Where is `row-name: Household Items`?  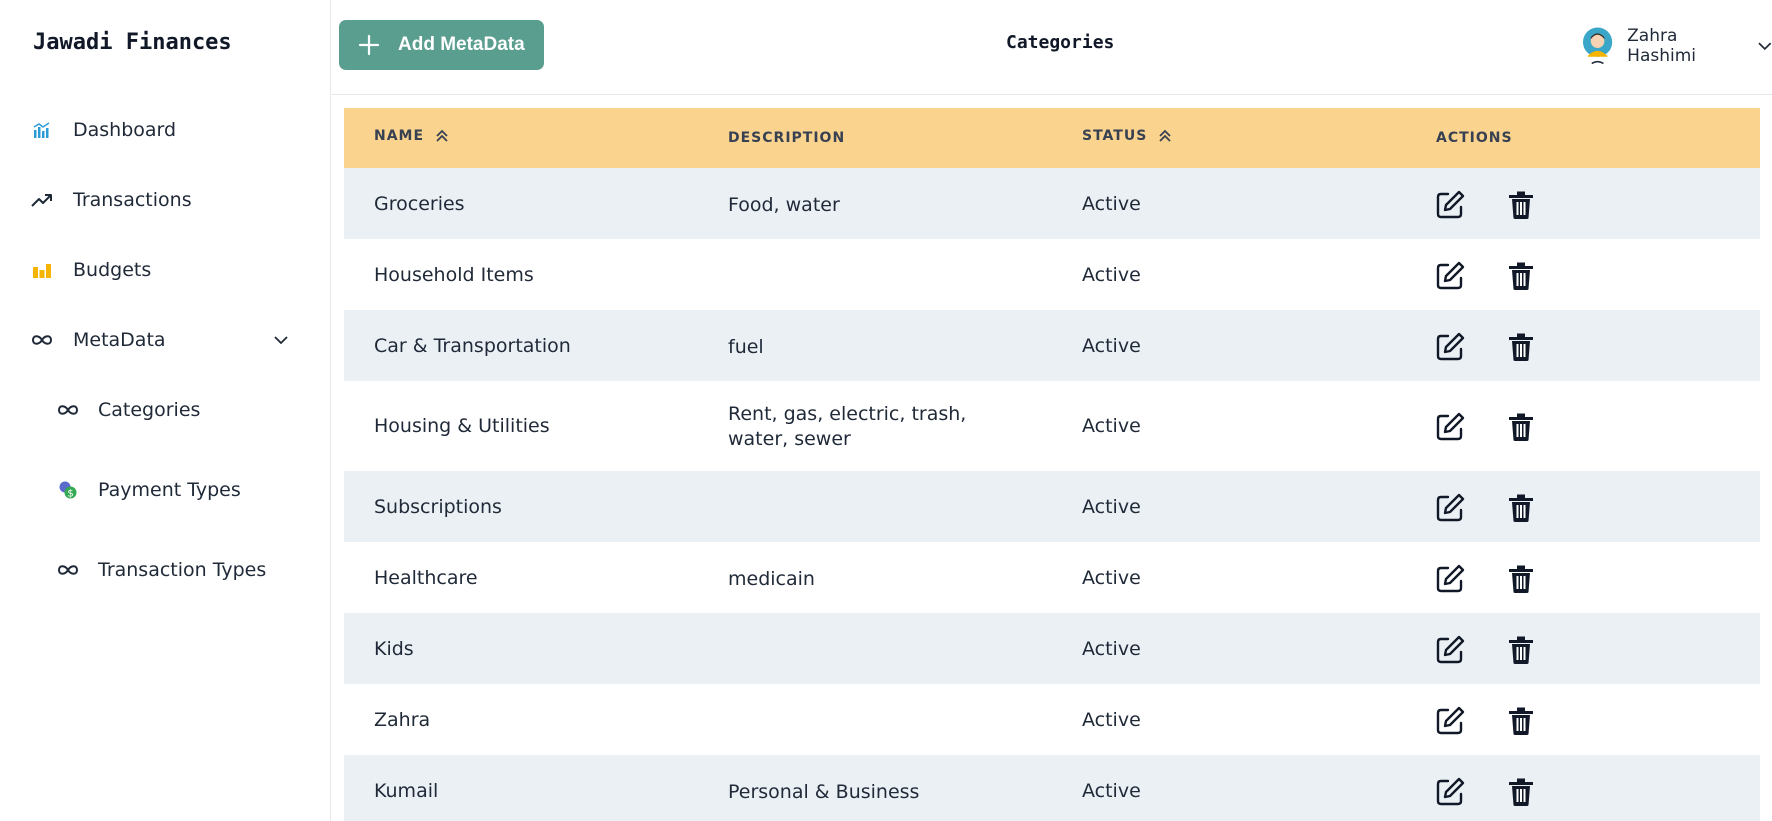 row-name: Household Items is located at coordinates (454, 275).